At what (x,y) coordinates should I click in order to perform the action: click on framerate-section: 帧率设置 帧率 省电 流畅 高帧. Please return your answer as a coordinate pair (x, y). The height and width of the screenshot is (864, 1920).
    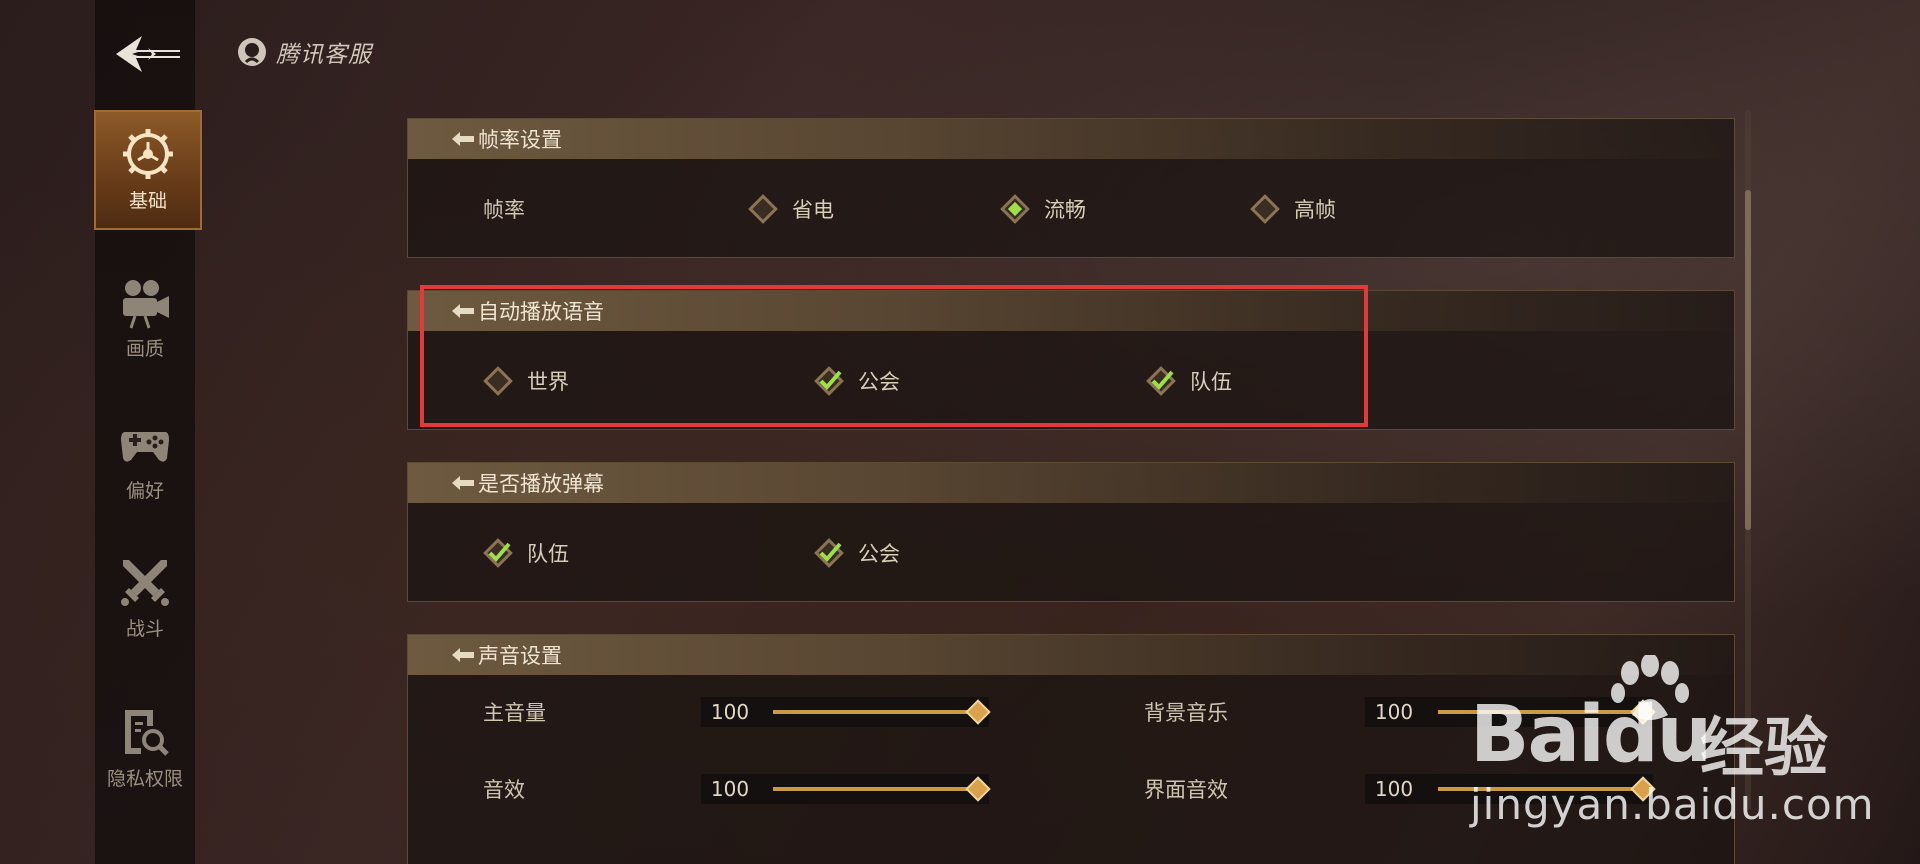
    Looking at the image, I should click on (1071, 188).